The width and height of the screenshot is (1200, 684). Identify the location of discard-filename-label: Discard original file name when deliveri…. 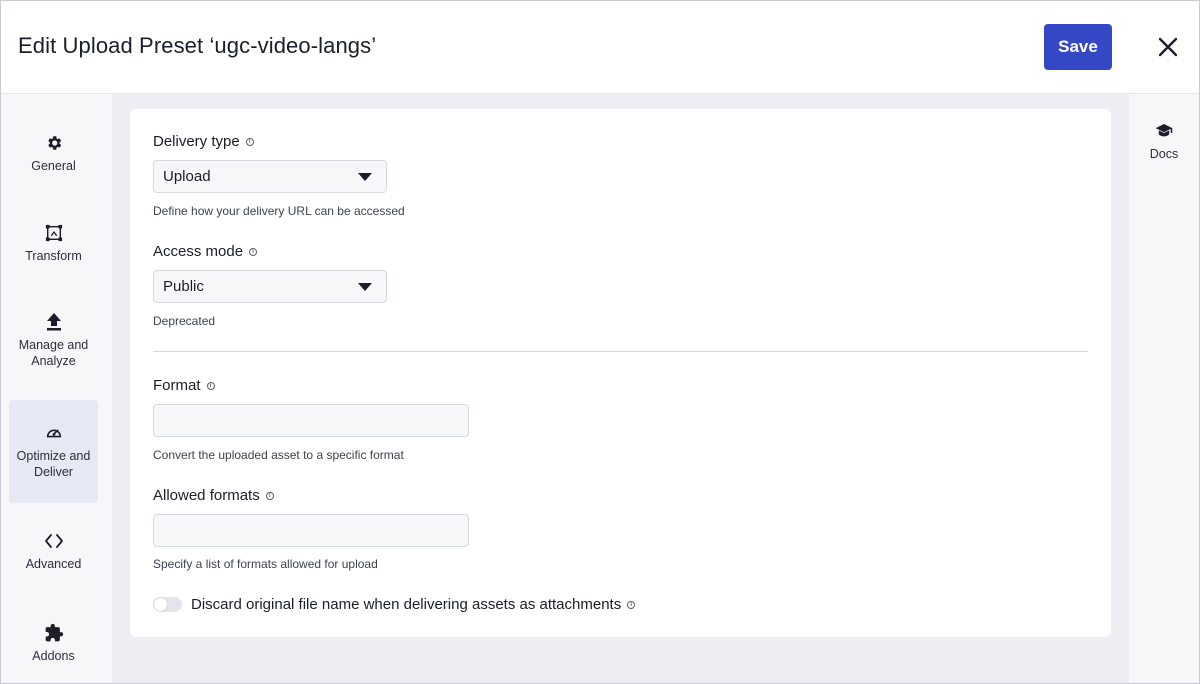
(413, 604).